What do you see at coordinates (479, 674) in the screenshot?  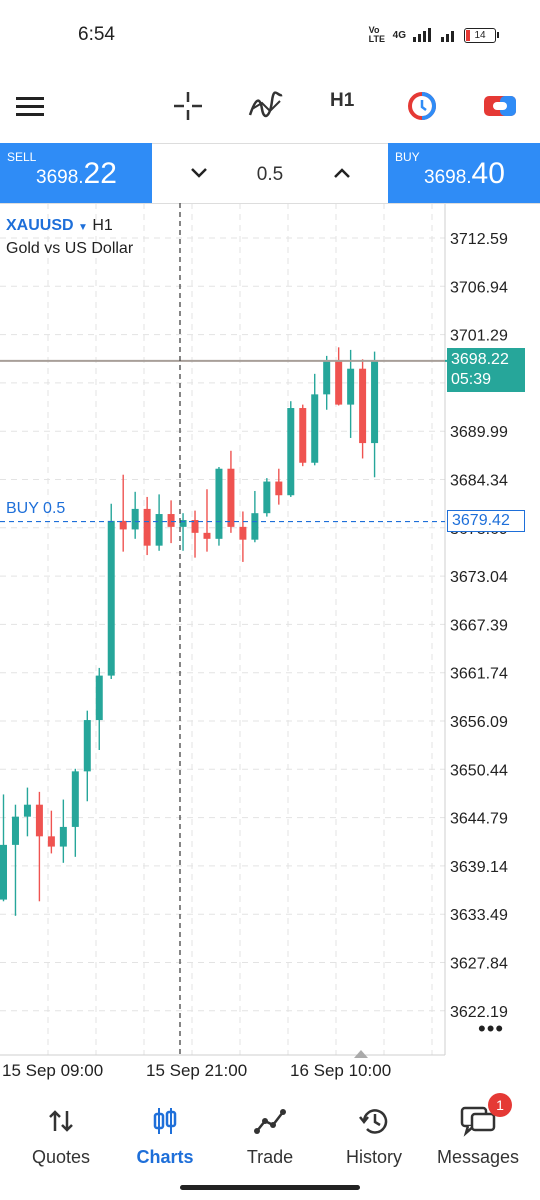 I see `y-tick-label: 3661.74` at bounding box center [479, 674].